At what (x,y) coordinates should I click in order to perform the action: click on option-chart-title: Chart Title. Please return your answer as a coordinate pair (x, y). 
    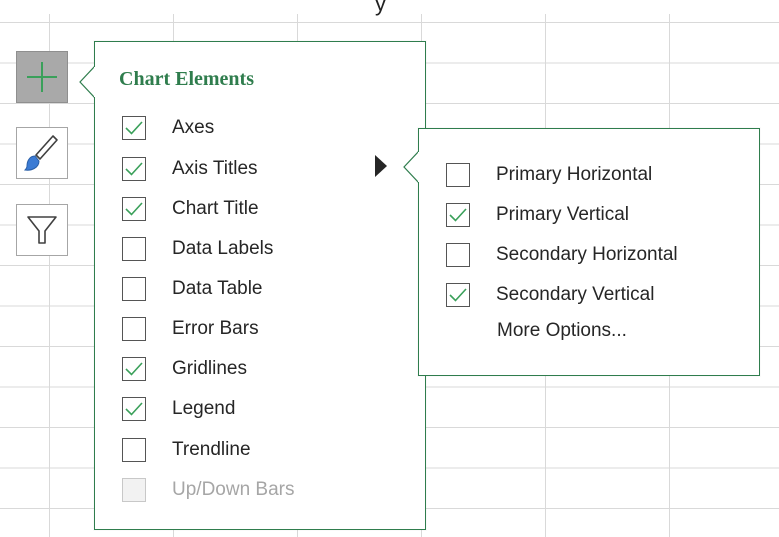
    Looking at the image, I should click on (190, 209).